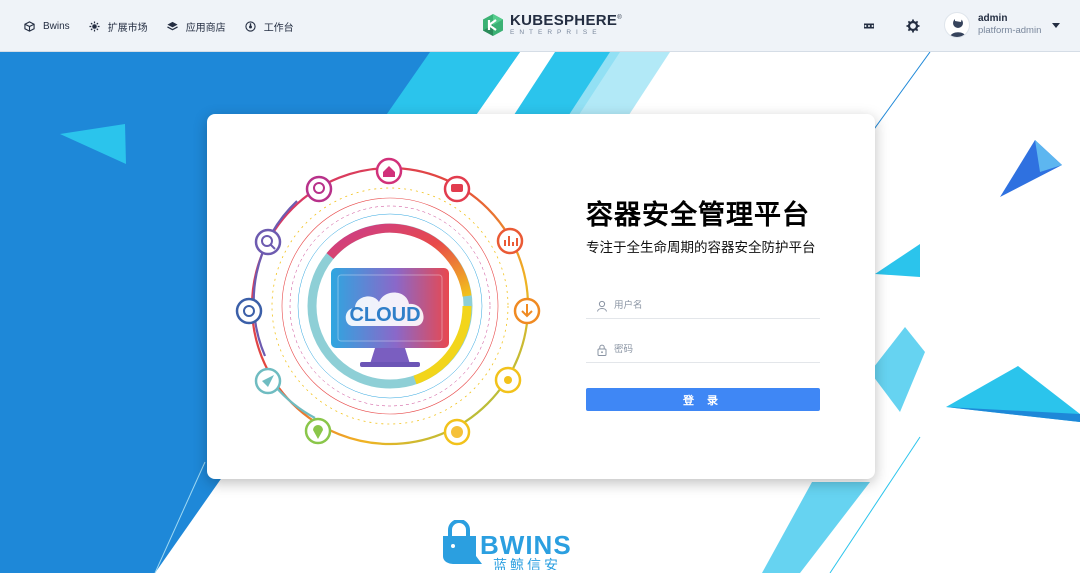 This screenshot has height=573, width=1080. What do you see at coordinates (278, 28) in the screenshot?
I see `nav-label-workbench: 工作台` at bounding box center [278, 28].